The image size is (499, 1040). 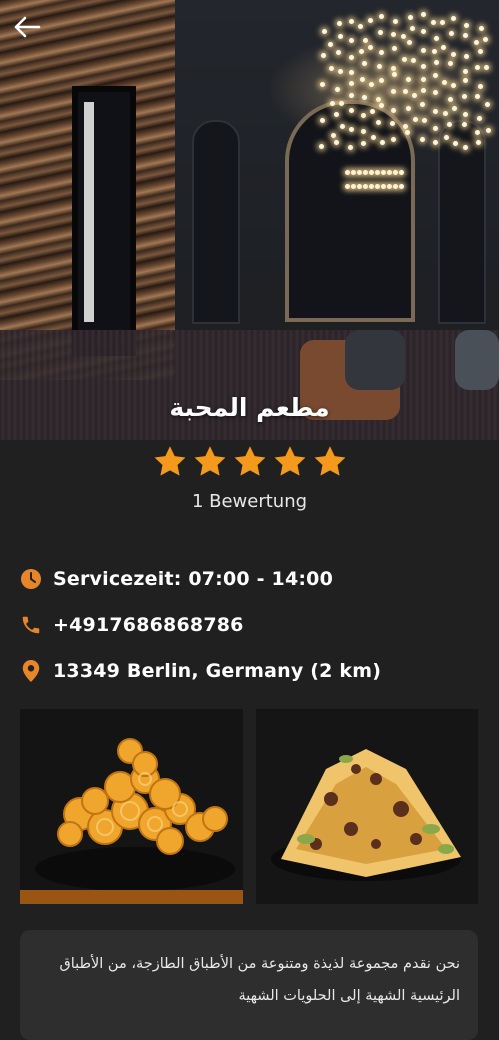 I want to click on photo-accent-bar, so click(x=131, y=897).